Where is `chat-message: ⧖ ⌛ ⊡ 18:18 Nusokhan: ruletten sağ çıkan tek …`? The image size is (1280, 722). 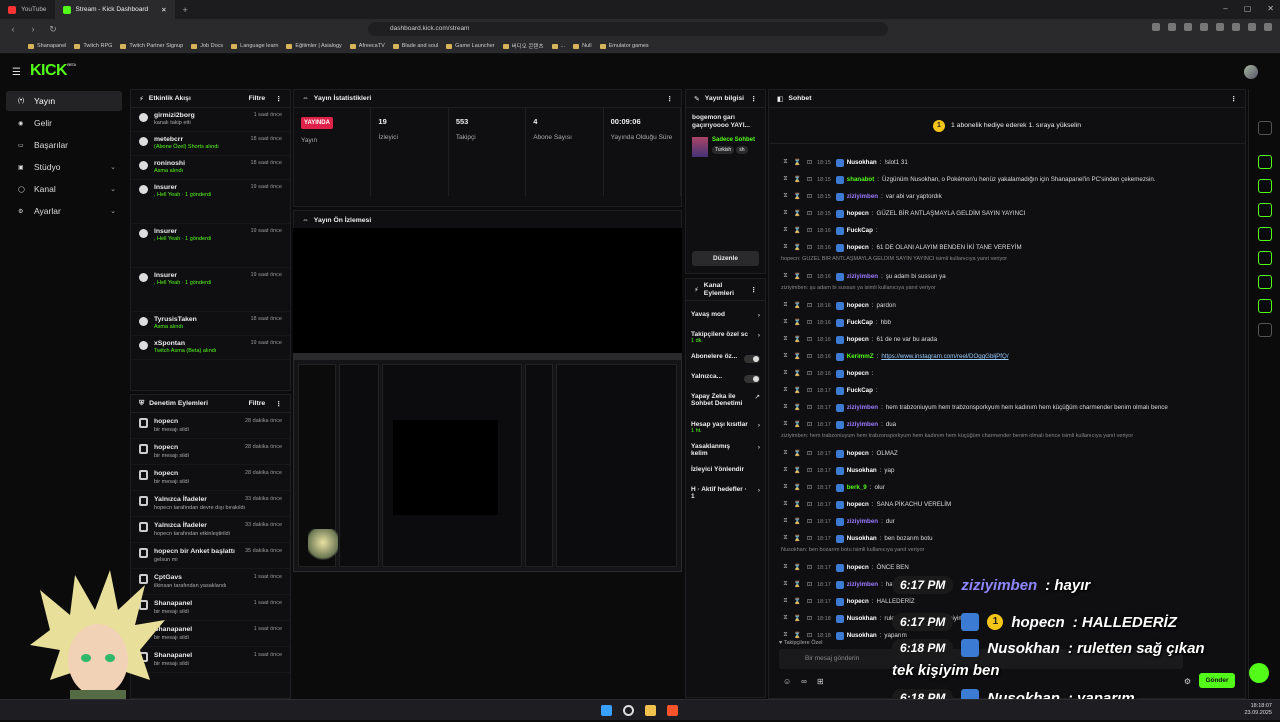
chat-message: ⧖ ⌛ ⊡ 18:18 Nusokhan: ruletten sağ çıkan tek … is located at coordinates (1007, 618).